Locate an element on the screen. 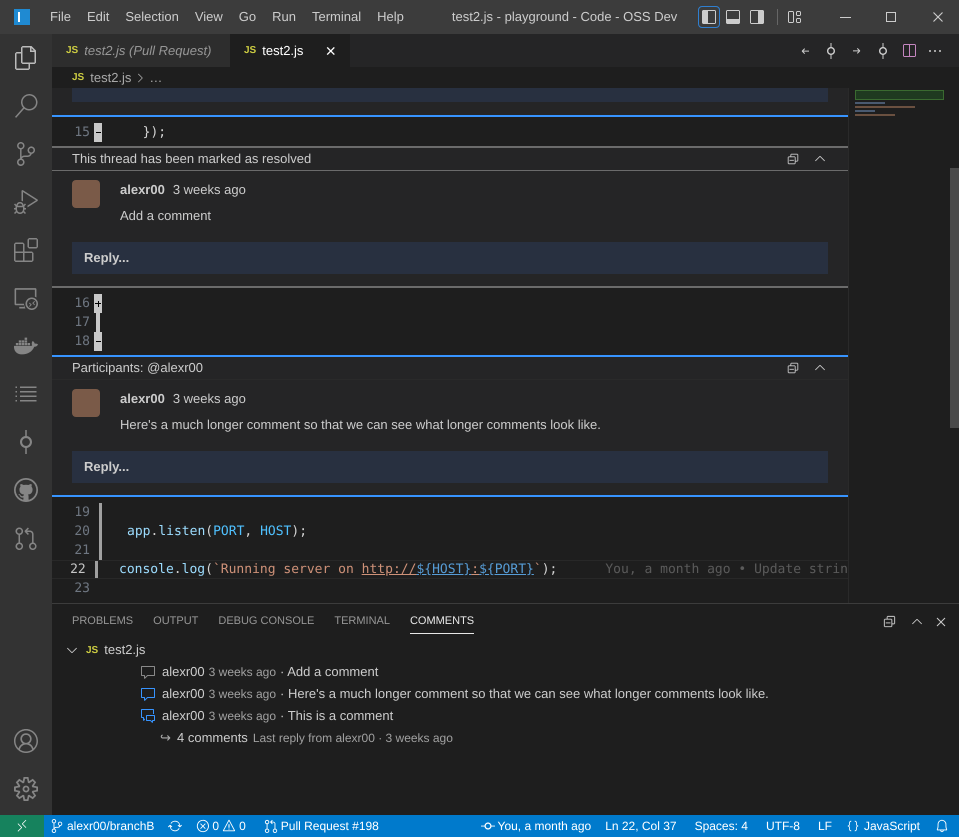 The width and height of the screenshot is (959, 837). code-line: }); is located at coordinates (154, 133).